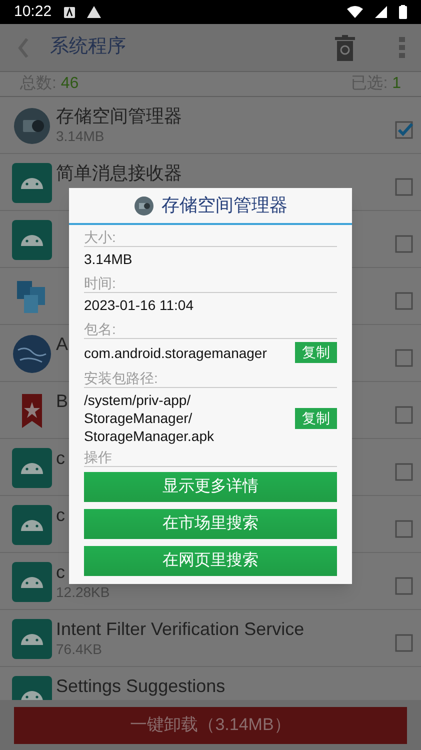 Image resolution: width=421 pixels, height=750 pixels. What do you see at coordinates (141, 686) in the screenshot?
I see `app-name: Settings Suggestions` at bounding box center [141, 686].